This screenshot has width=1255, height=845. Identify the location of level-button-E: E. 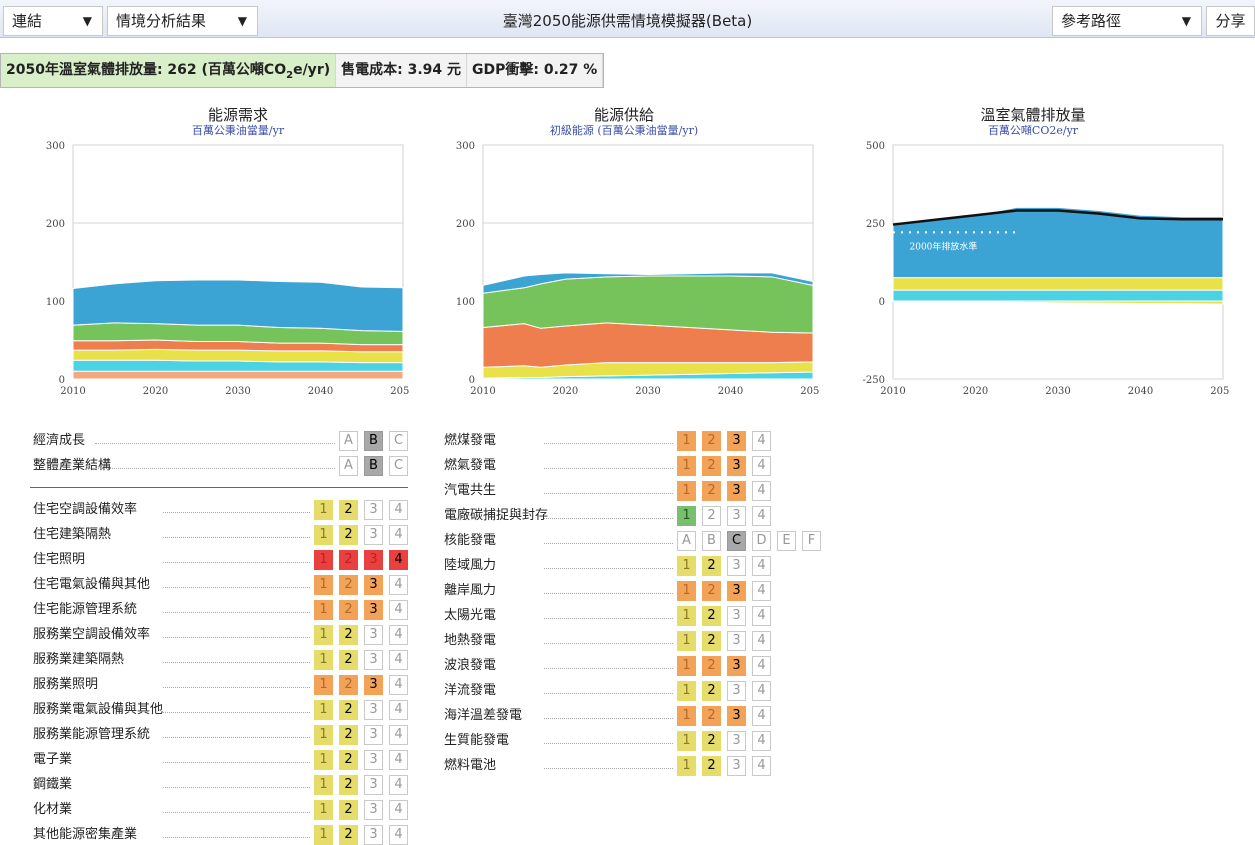
(786, 541).